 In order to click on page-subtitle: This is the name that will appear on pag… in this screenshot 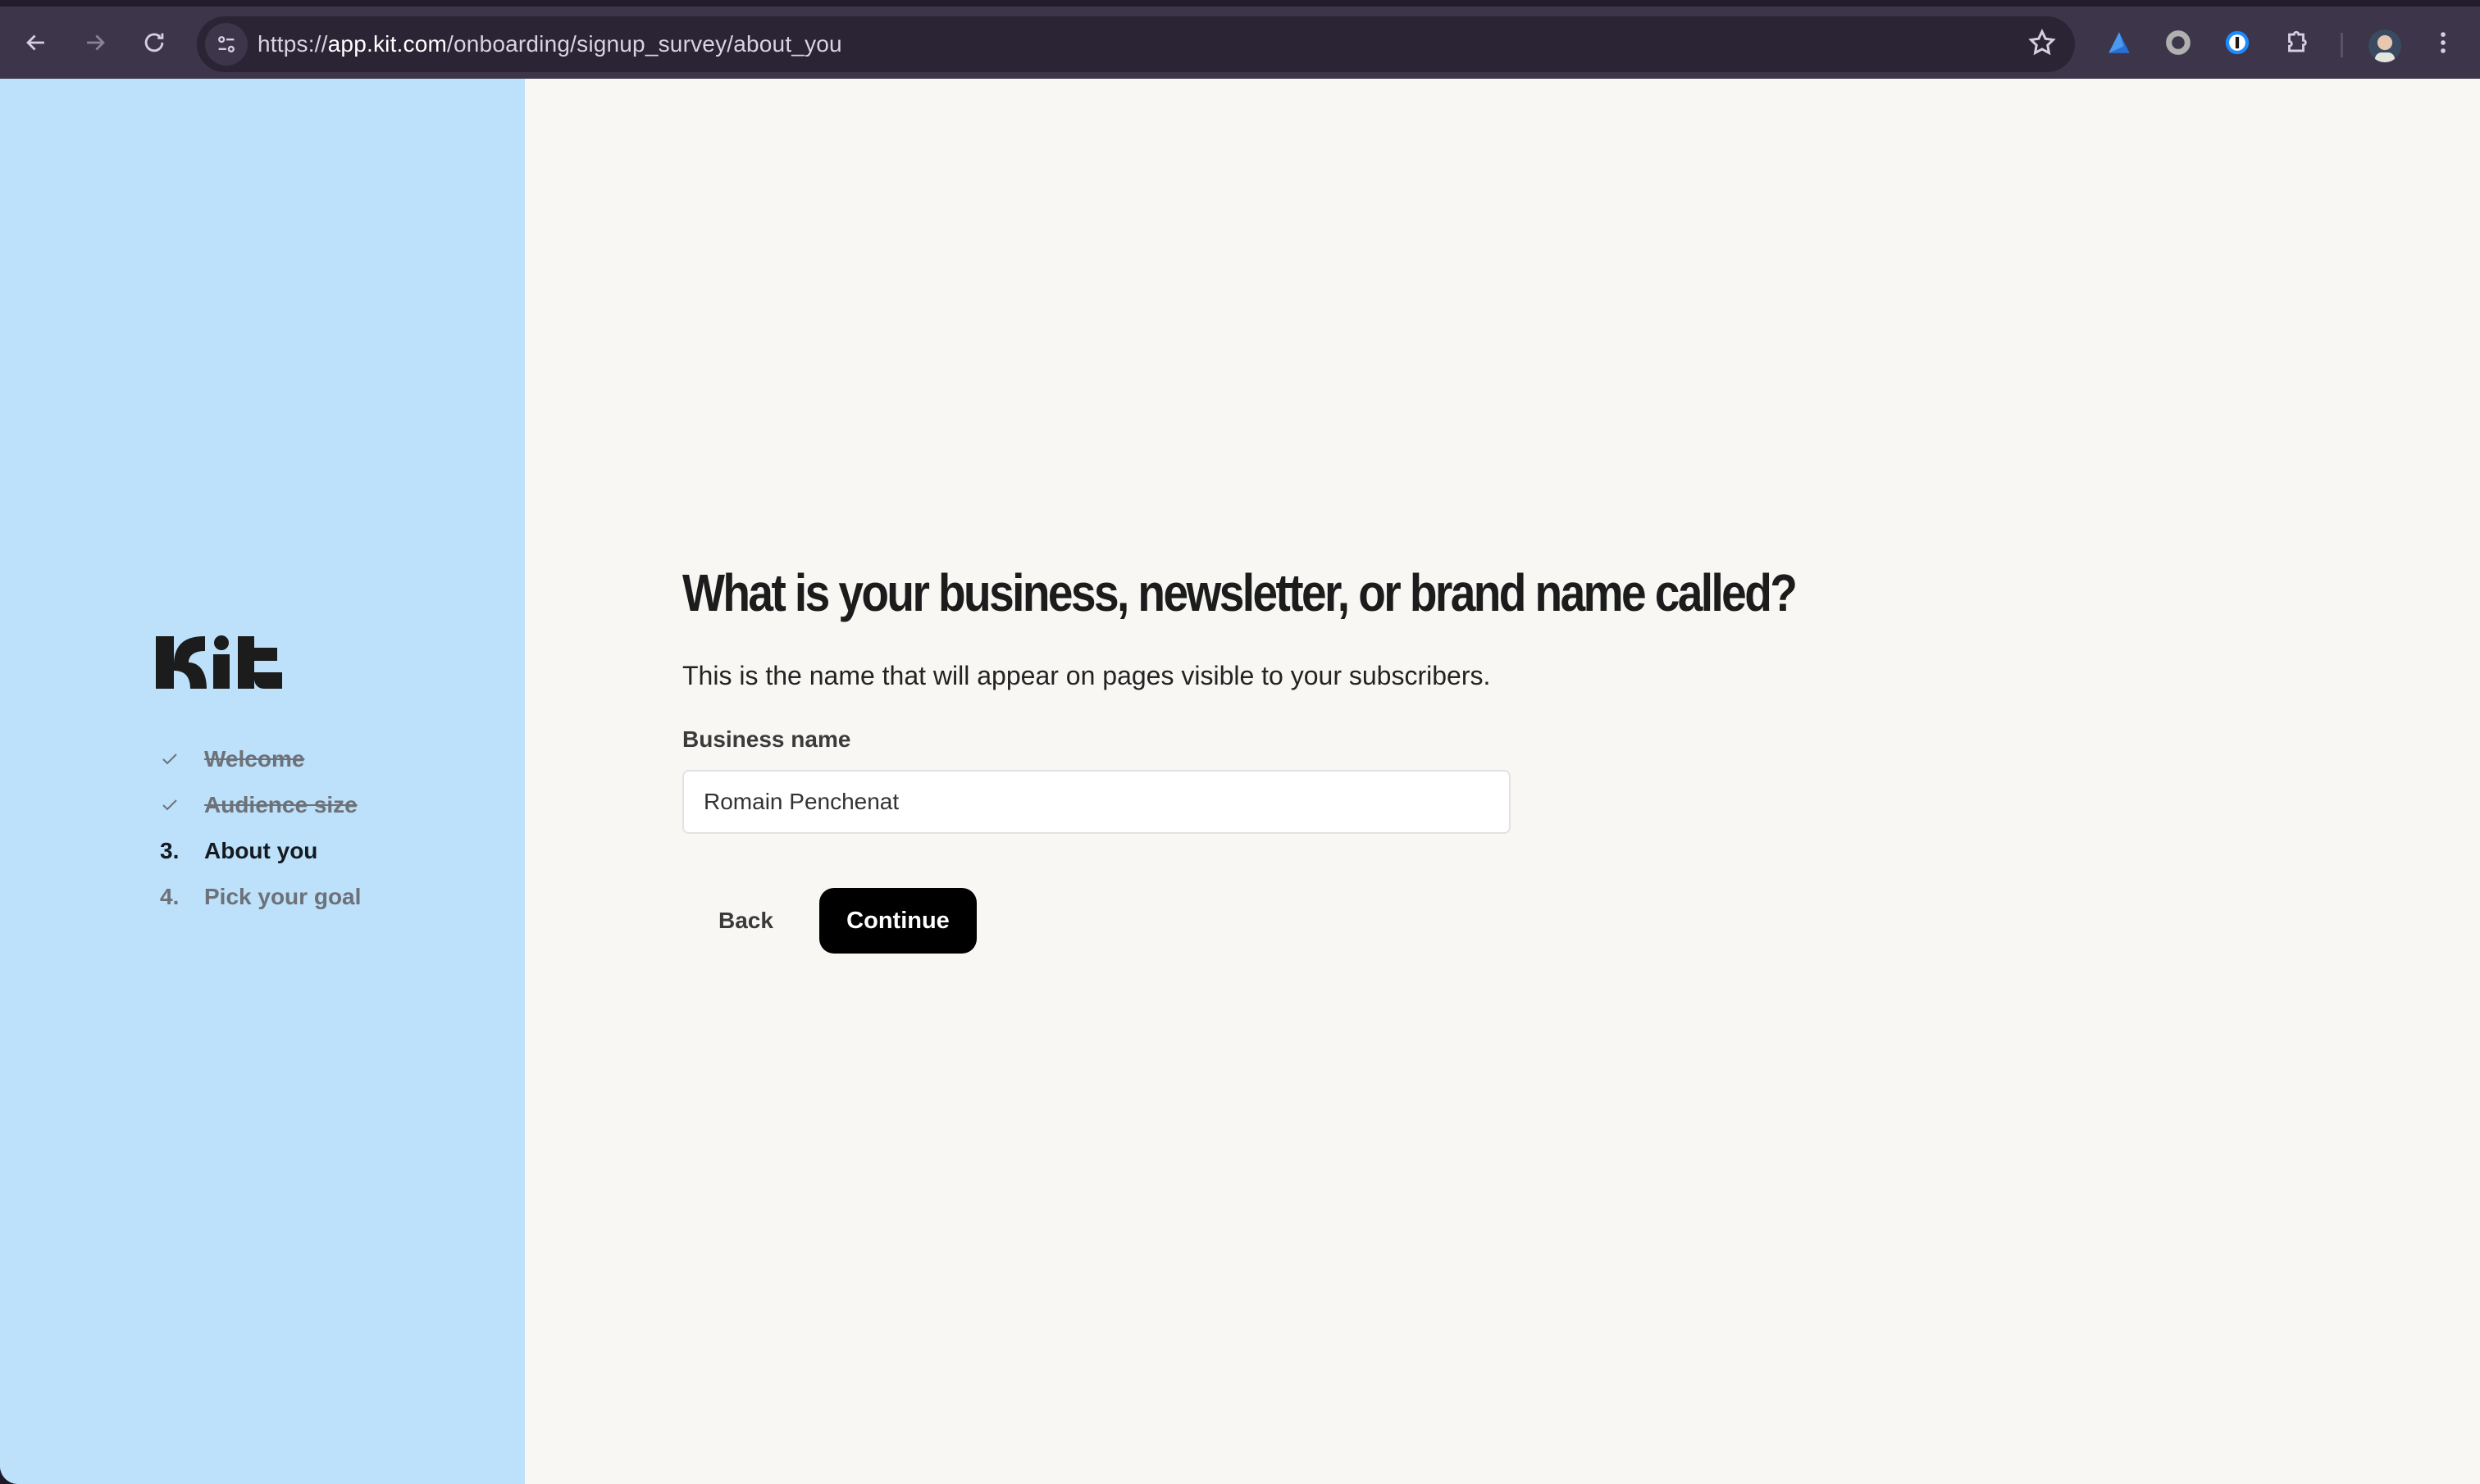, I will do `click(1086, 675)`.